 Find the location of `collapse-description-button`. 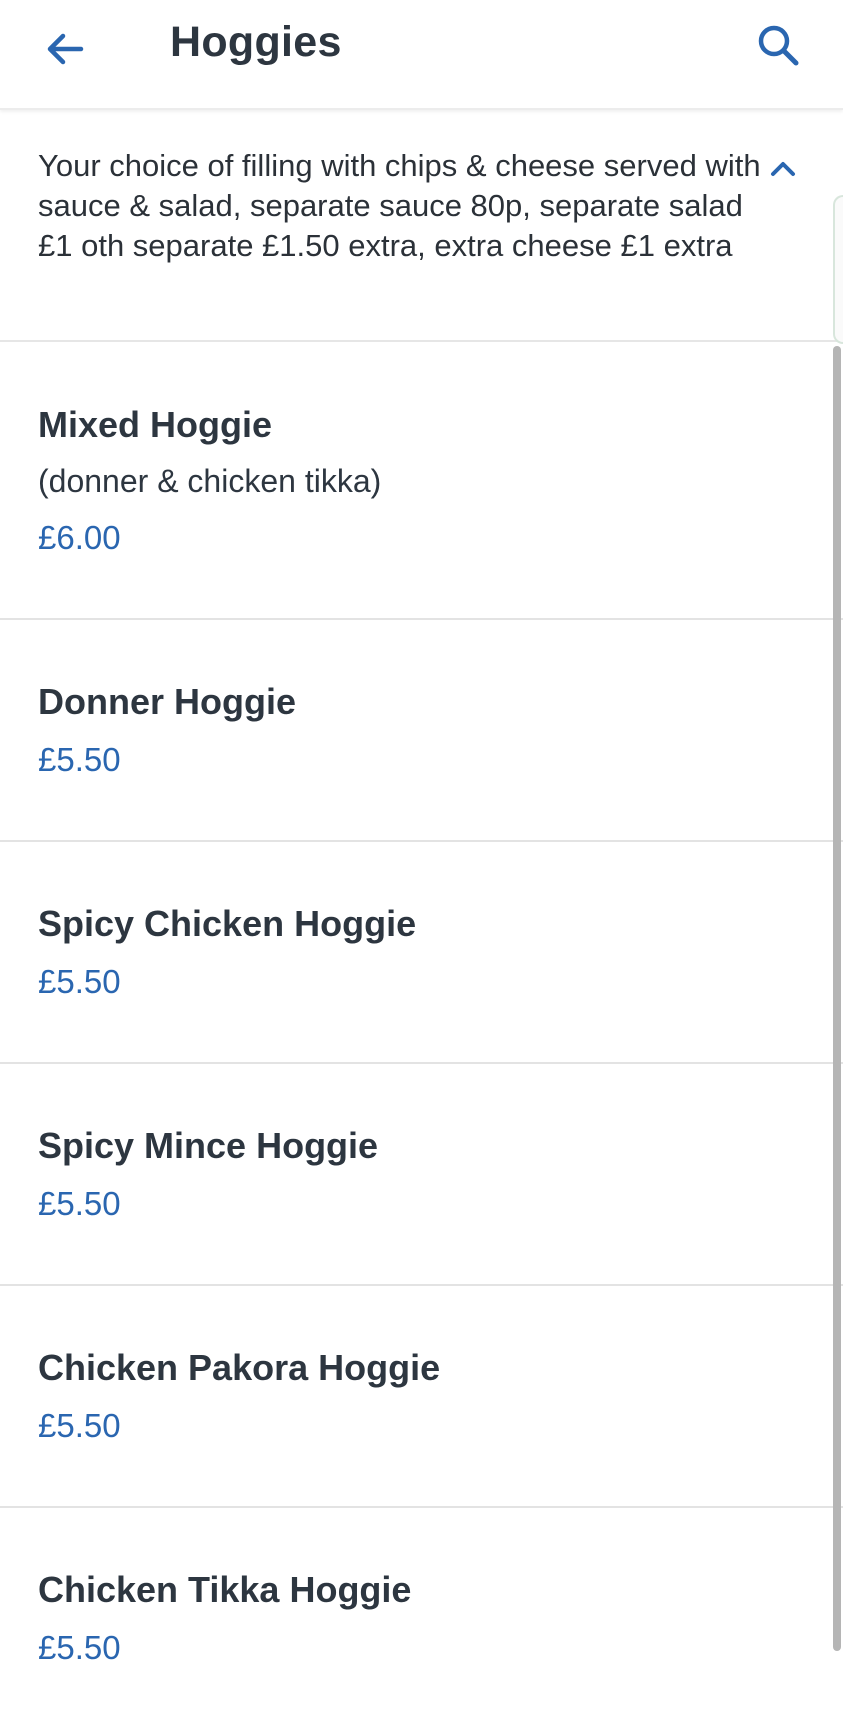

collapse-description-button is located at coordinates (783, 168).